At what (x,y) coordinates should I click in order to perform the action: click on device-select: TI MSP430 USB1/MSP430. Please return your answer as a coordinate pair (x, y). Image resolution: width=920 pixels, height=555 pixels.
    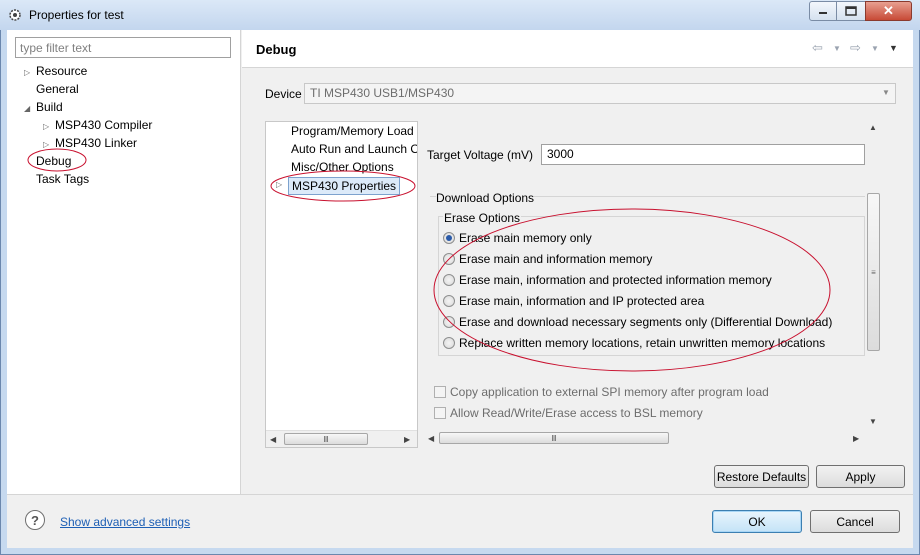
    Looking at the image, I should click on (600, 93).